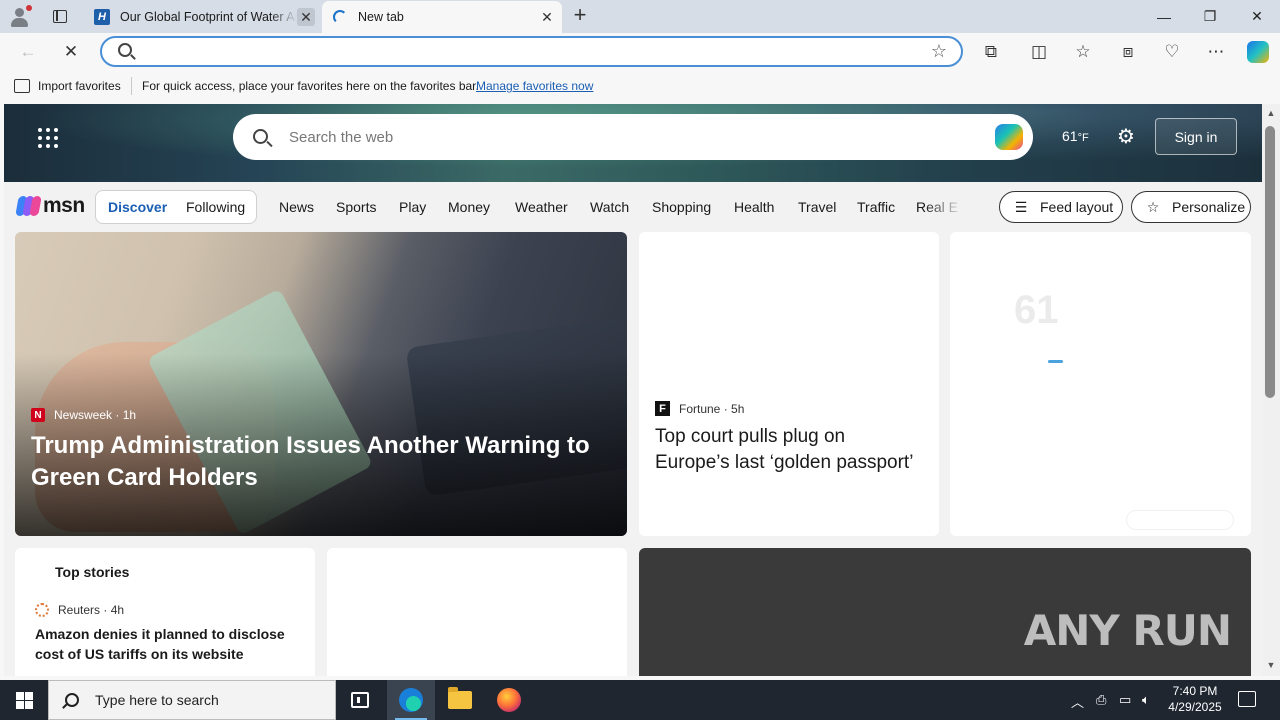 This screenshot has width=1280, height=720. I want to click on extensions-icon: ⧉, so click(991, 52).